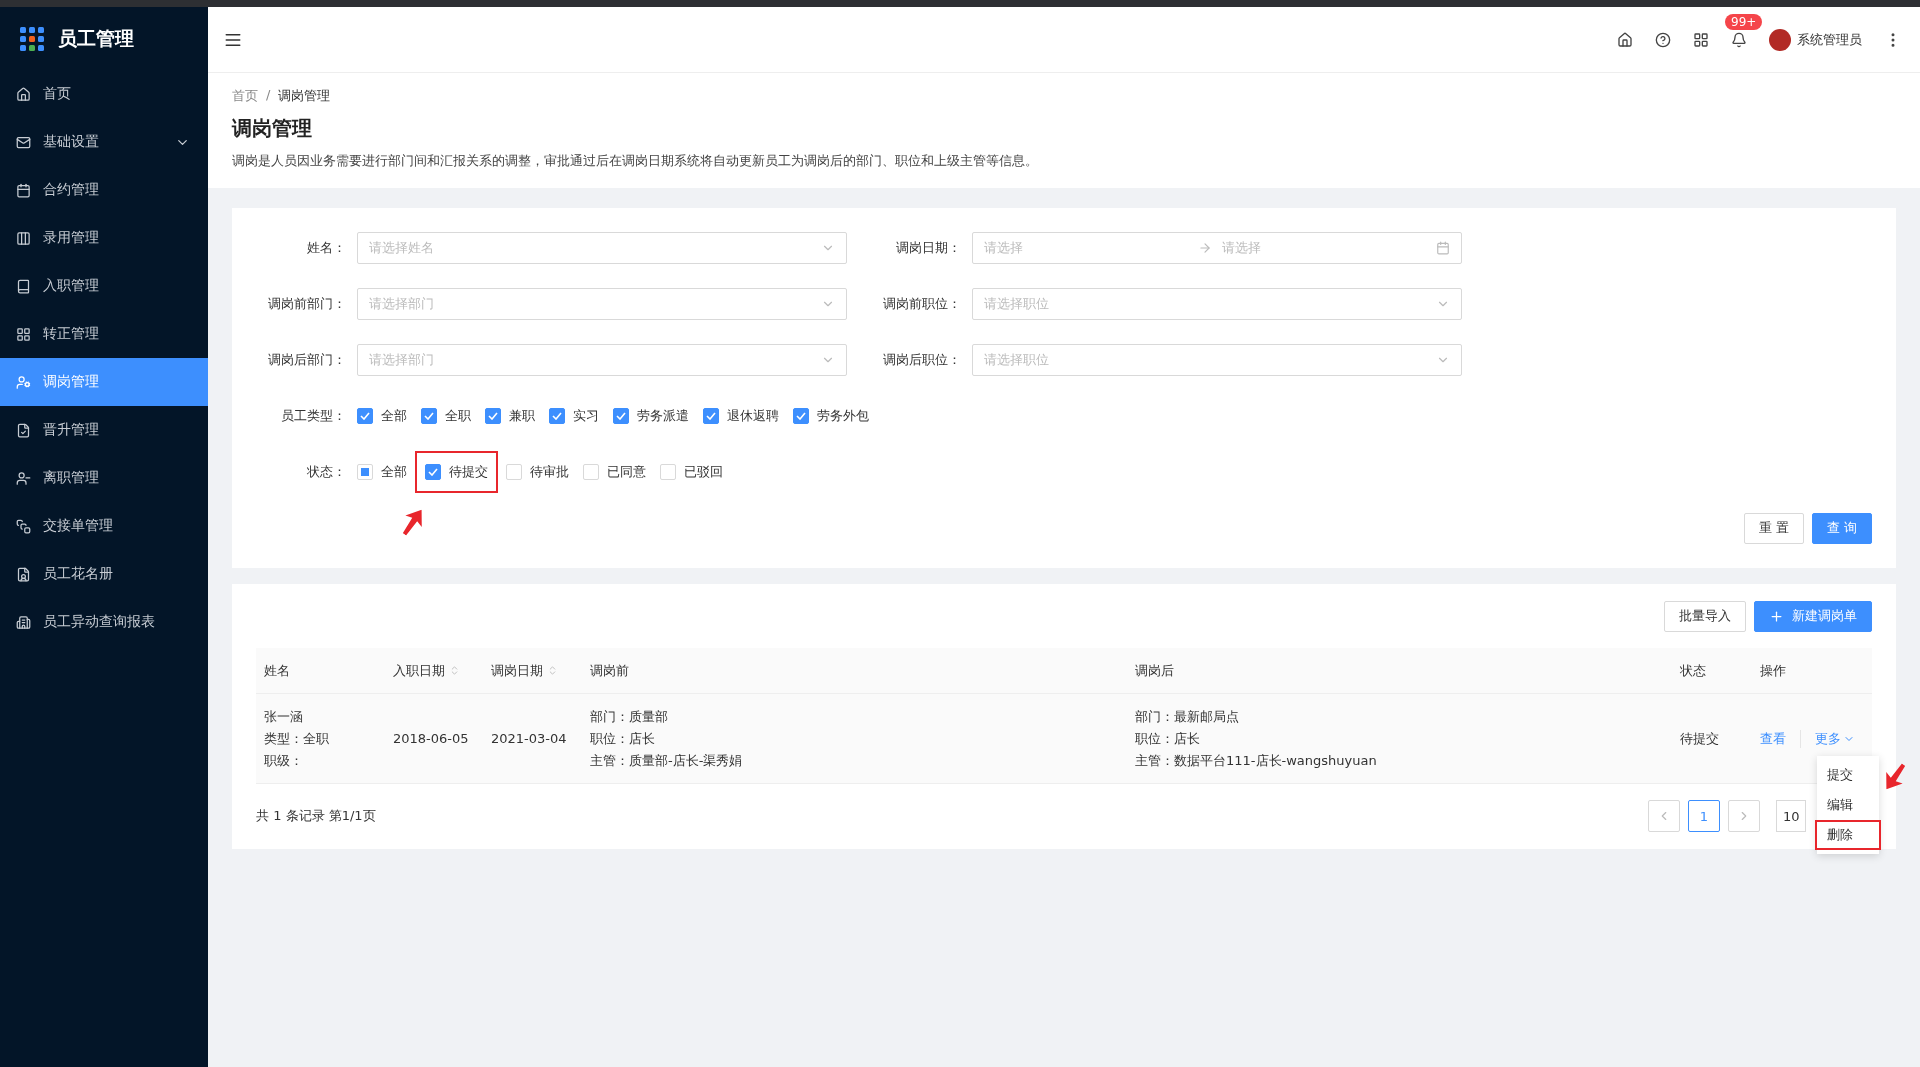  What do you see at coordinates (104, 142) in the screenshot?
I see `sidebar-item: 基础设置` at bounding box center [104, 142].